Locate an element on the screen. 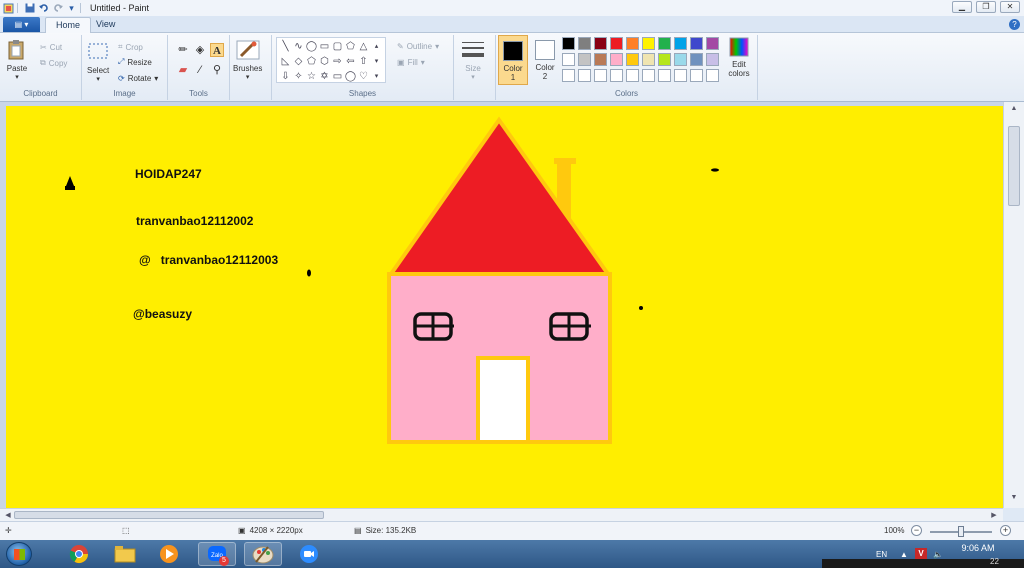 The height and width of the screenshot is (568, 1024). save-icon is located at coordinates (29, 8).